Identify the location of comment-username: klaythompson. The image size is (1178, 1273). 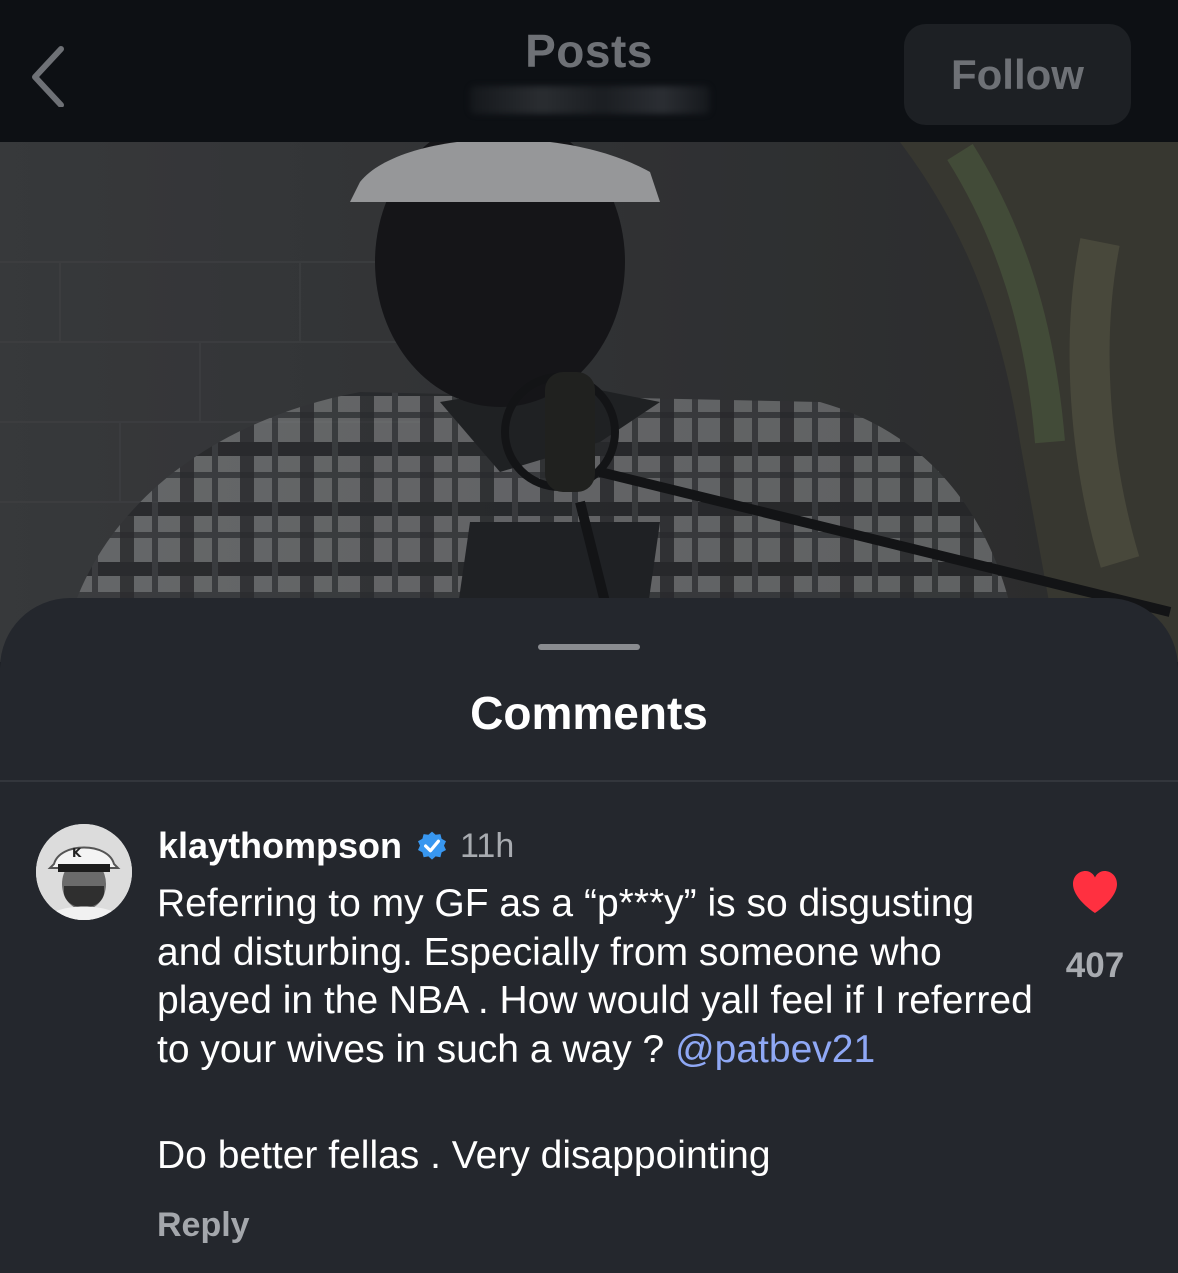
(280, 846).